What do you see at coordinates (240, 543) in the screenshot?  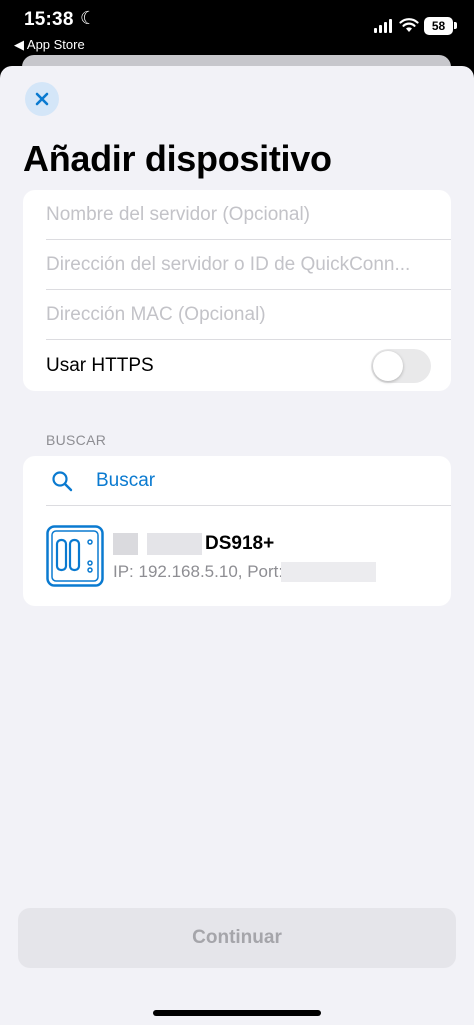 I see `device-name: DS918+` at bounding box center [240, 543].